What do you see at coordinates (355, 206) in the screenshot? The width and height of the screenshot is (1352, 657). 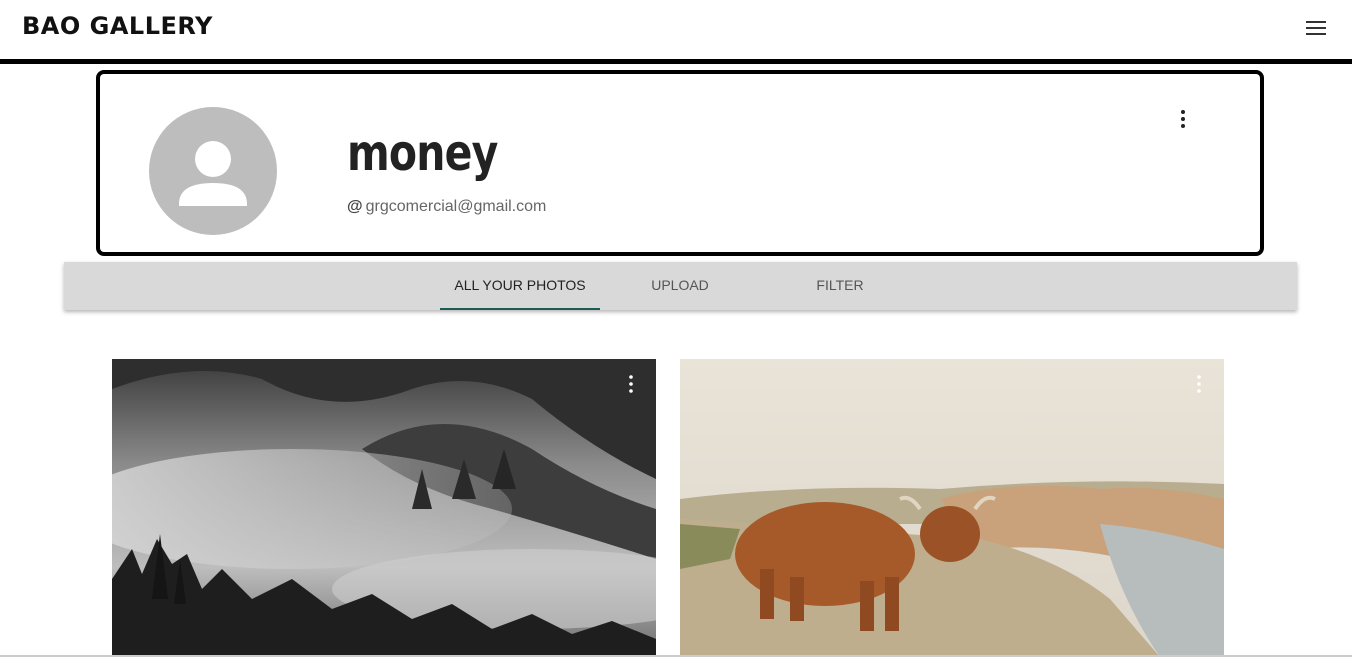 I see `at-icon: @` at bounding box center [355, 206].